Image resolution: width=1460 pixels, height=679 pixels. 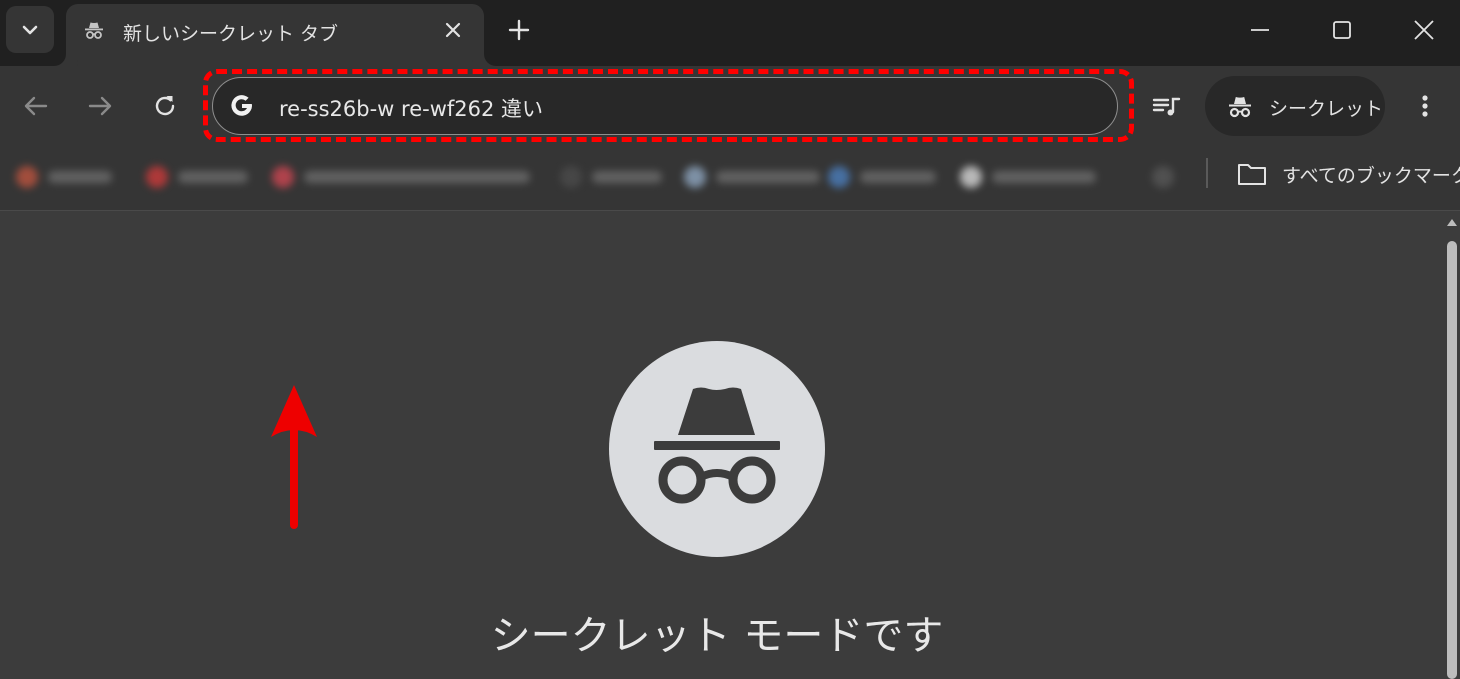 What do you see at coordinates (1342, 30) in the screenshot?
I see `maximize-icon` at bounding box center [1342, 30].